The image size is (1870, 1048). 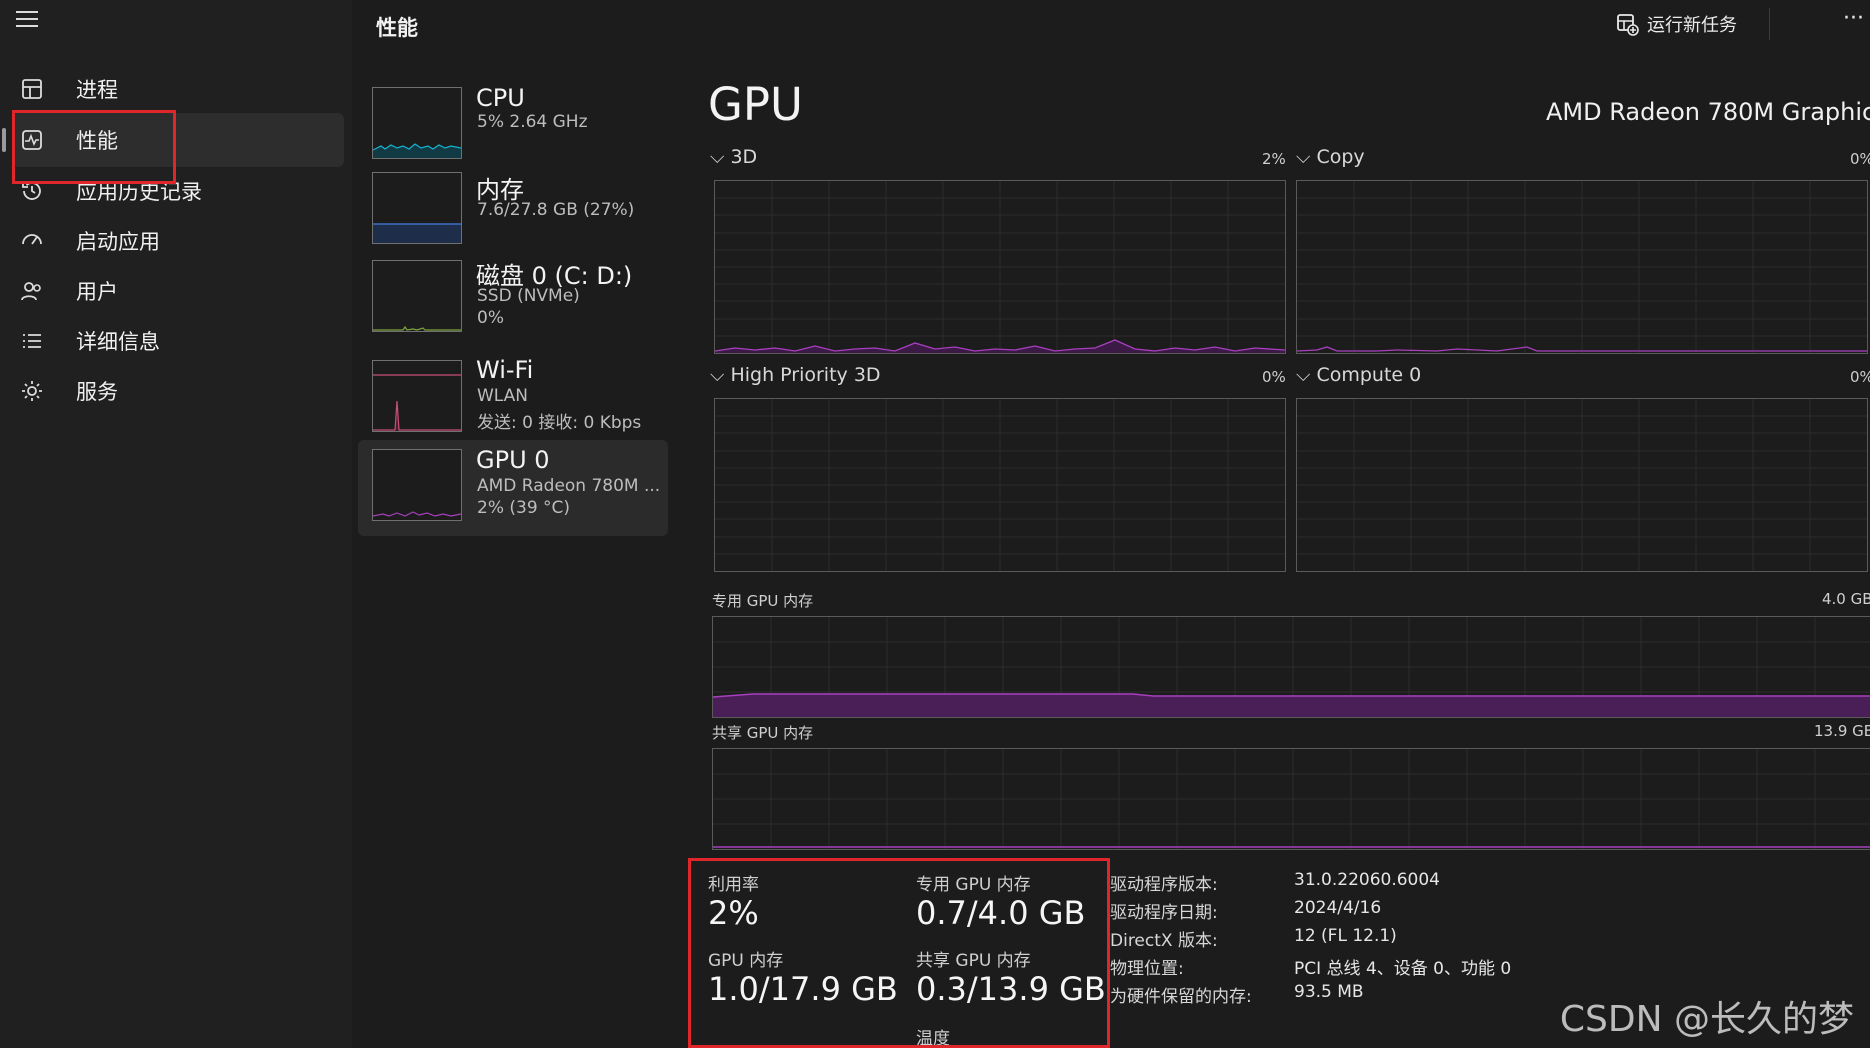 I want to click on engine-selector-3d: ⌵ 3D, so click(x=733, y=157).